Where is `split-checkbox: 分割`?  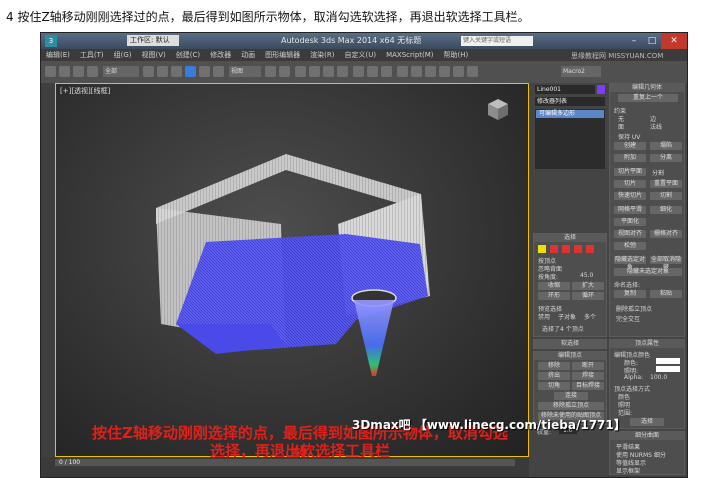 split-checkbox: 分割 is located at coordinates (658, 172).